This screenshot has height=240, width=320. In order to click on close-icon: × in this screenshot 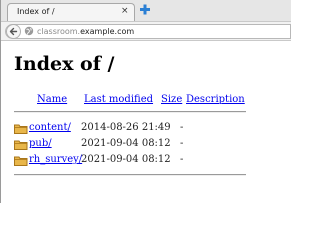, I will do `click(125, 11)`.